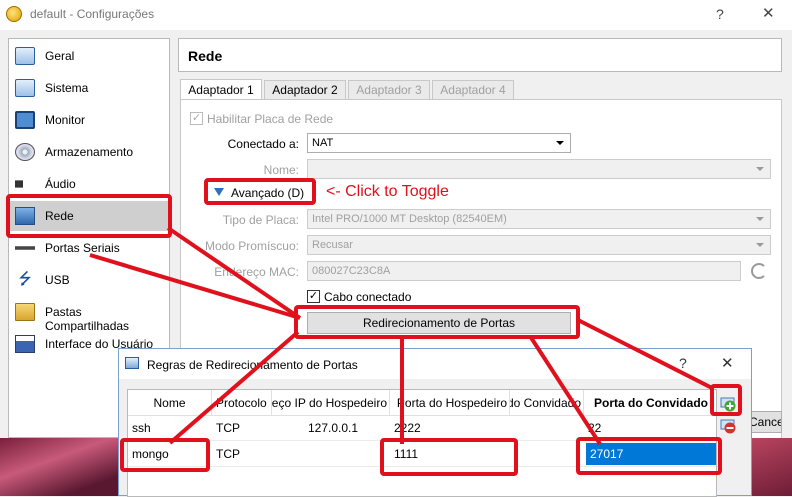 This screenshot has width=792, height=497. I want to click on highlight-port-forwarding, so click(437, 322).